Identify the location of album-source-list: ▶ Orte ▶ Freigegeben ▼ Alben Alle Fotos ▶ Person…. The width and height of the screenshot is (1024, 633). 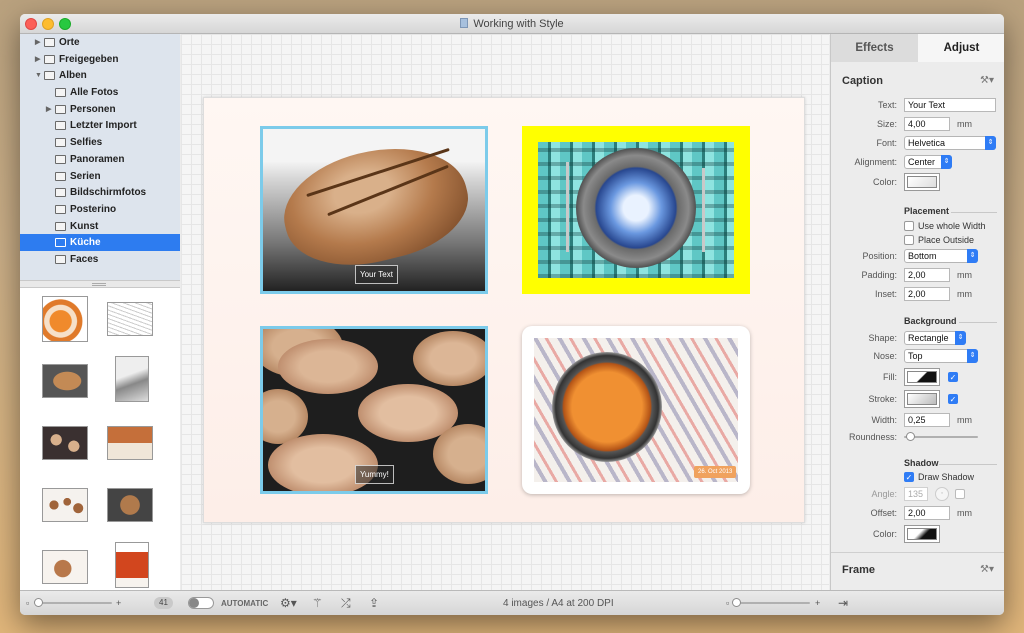
(100, 157).